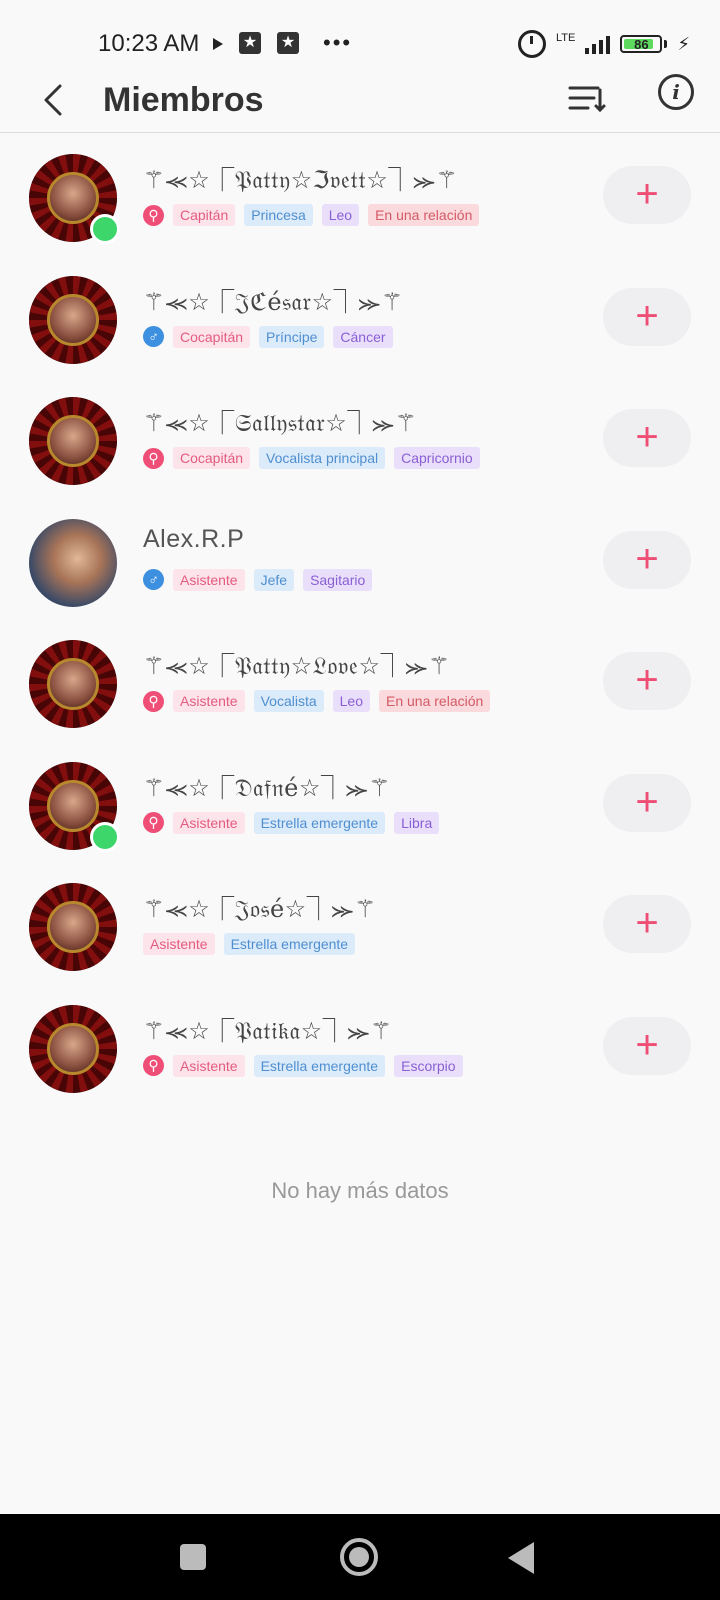 Image resolution: width=720 pixels, height=1600 pixels. I want to click on member-name: ⚚⪻☆⎾𝔖𝔞𝔩𝔩𝔶𝔰𝔱𝔞𝔯☆⏋⪼⚚, so click(280, 420).